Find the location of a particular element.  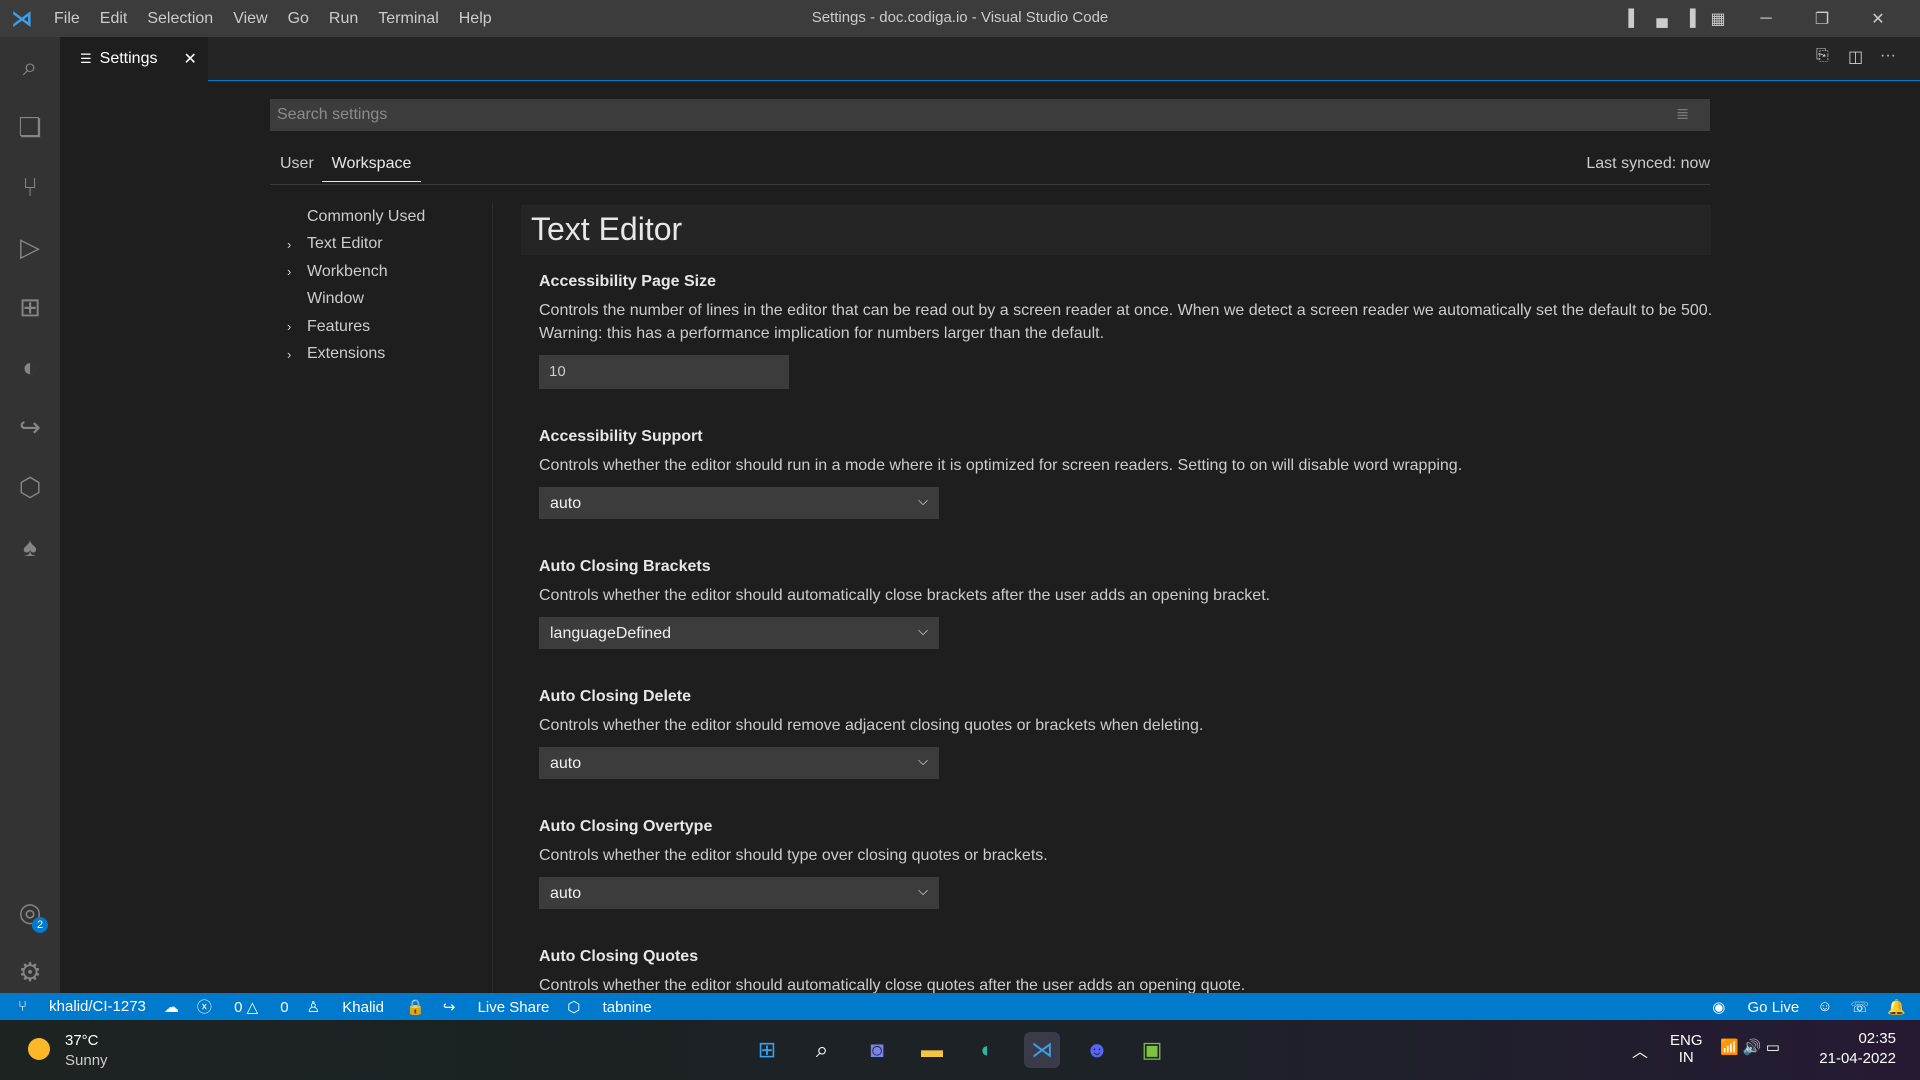

filter-icon: ≣ is located at coordinates (1682, 114).